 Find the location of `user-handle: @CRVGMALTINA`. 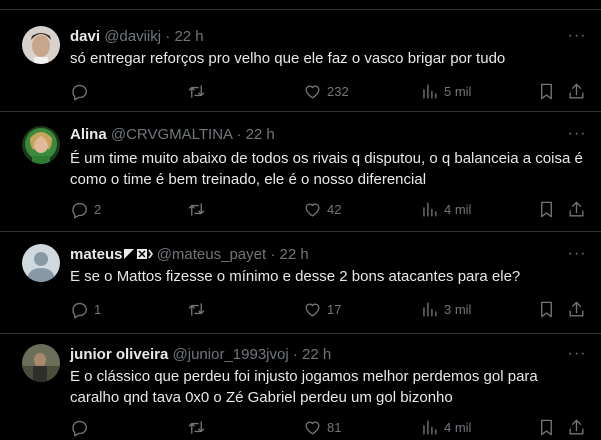

user-handle: @CRVGMALTINA is located at coordinates (171, 134).